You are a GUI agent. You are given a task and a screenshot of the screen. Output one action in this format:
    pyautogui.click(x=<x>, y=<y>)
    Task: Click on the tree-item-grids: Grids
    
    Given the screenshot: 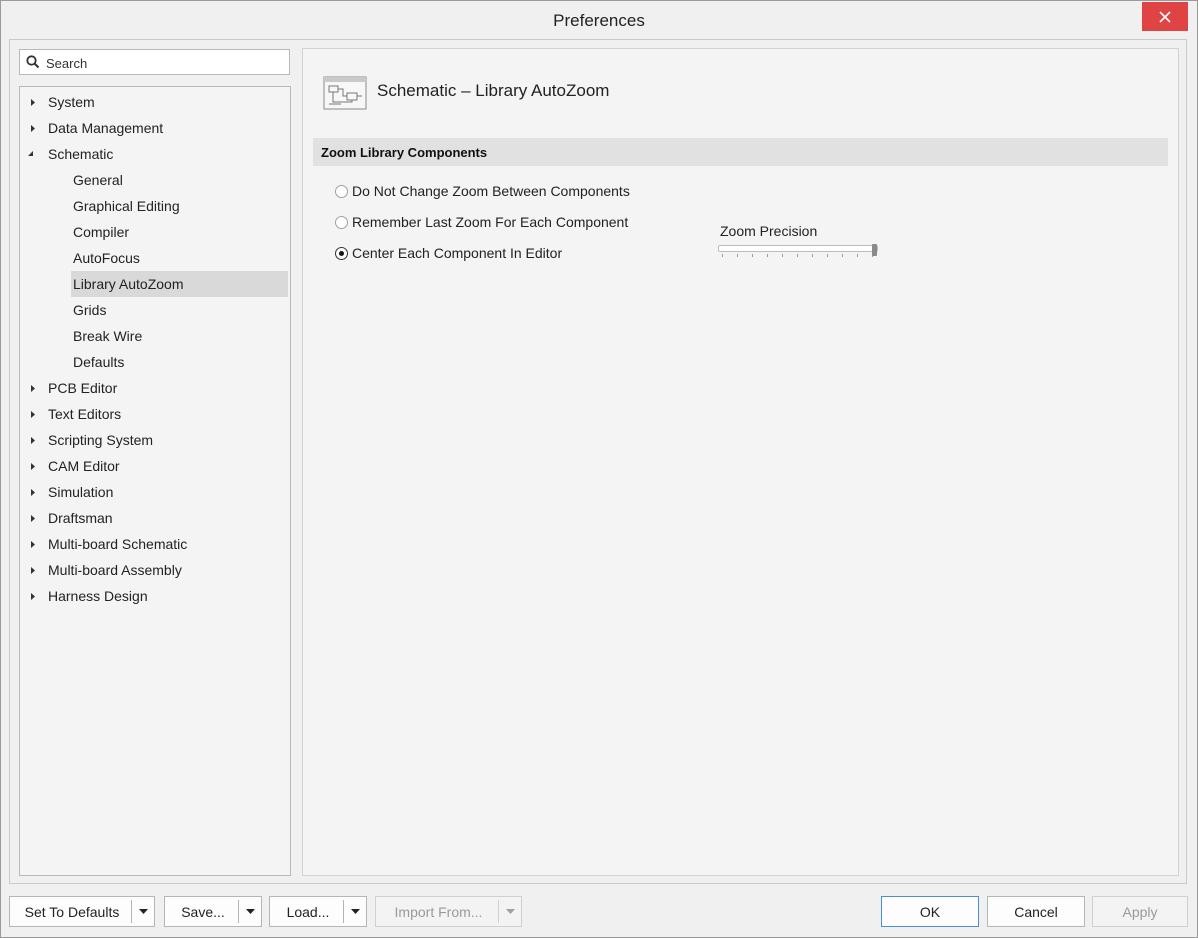 What is the action you would take?
    pyautogui.click(x=179, y=310)
    